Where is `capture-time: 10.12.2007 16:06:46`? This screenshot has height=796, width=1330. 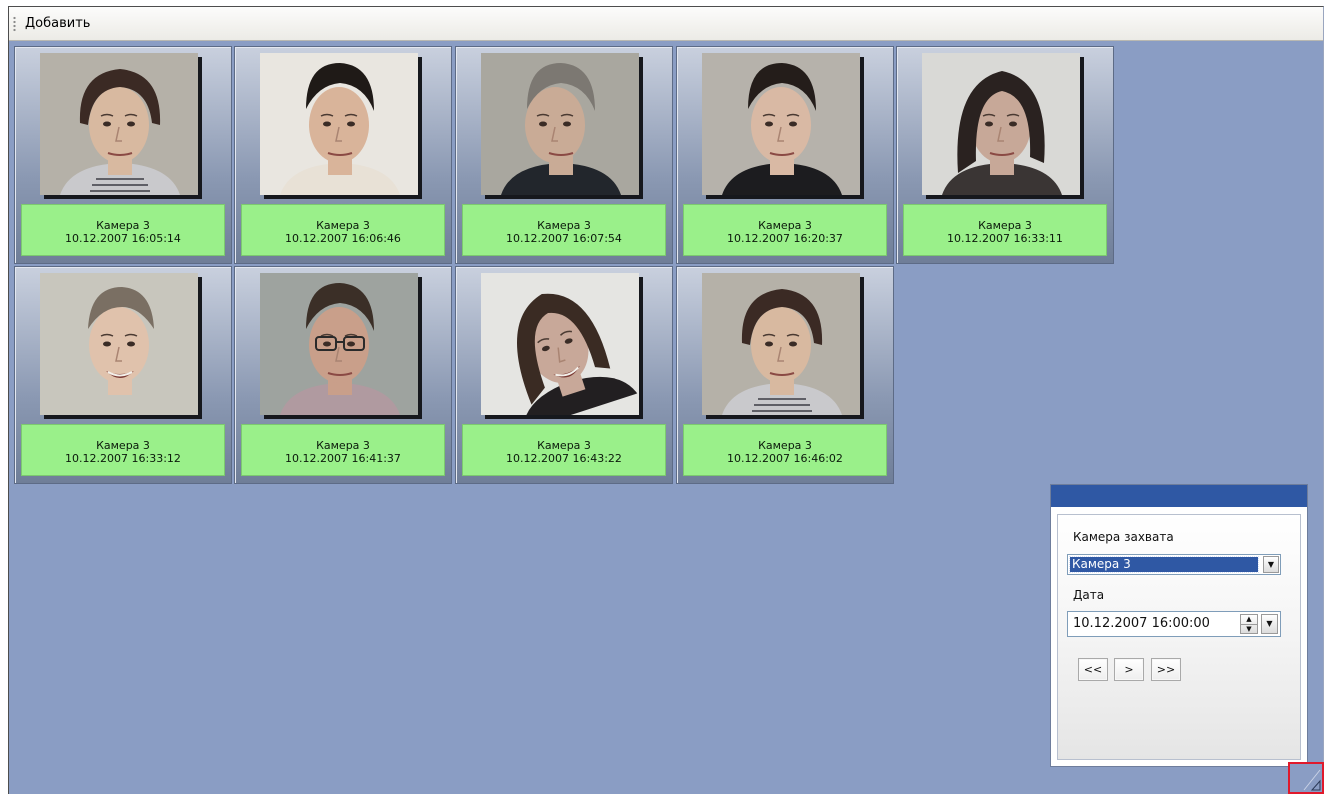 capture-time: 10.12.2007 16:06:46 is located at coordinates (343, 238).